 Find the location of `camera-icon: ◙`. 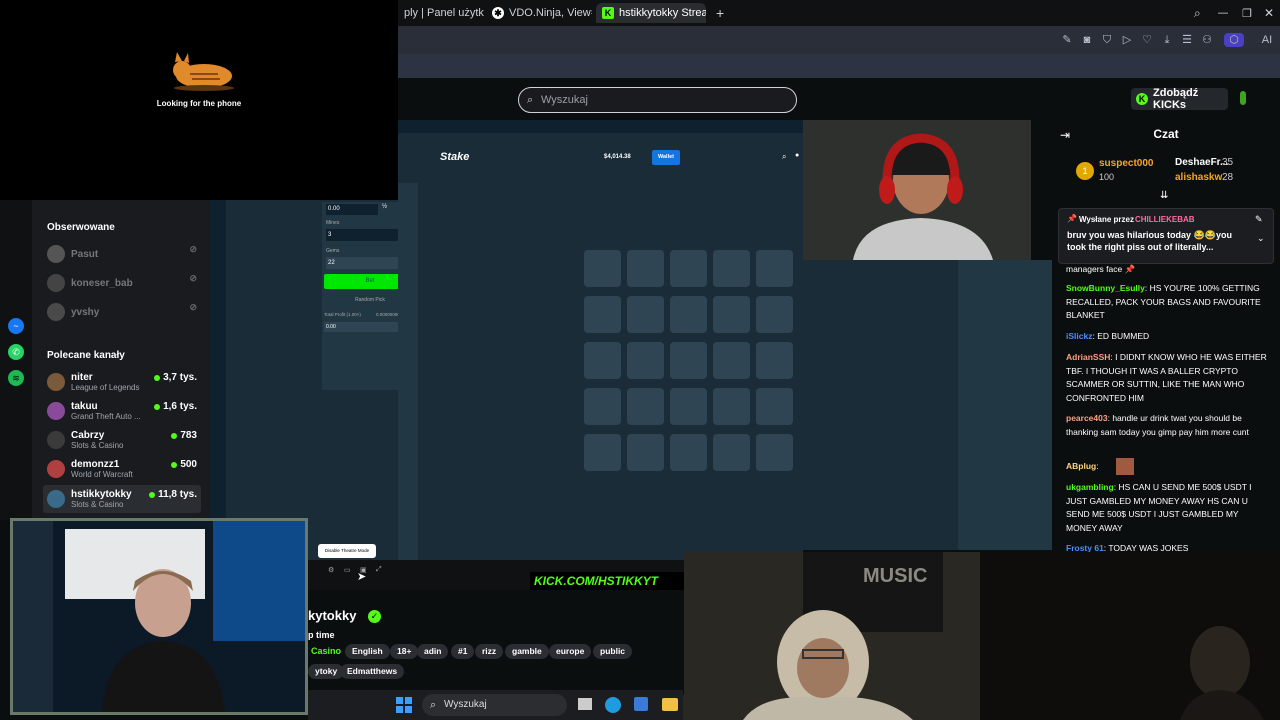

camera-icon: ◙ is located at coordinates (1087, 40).